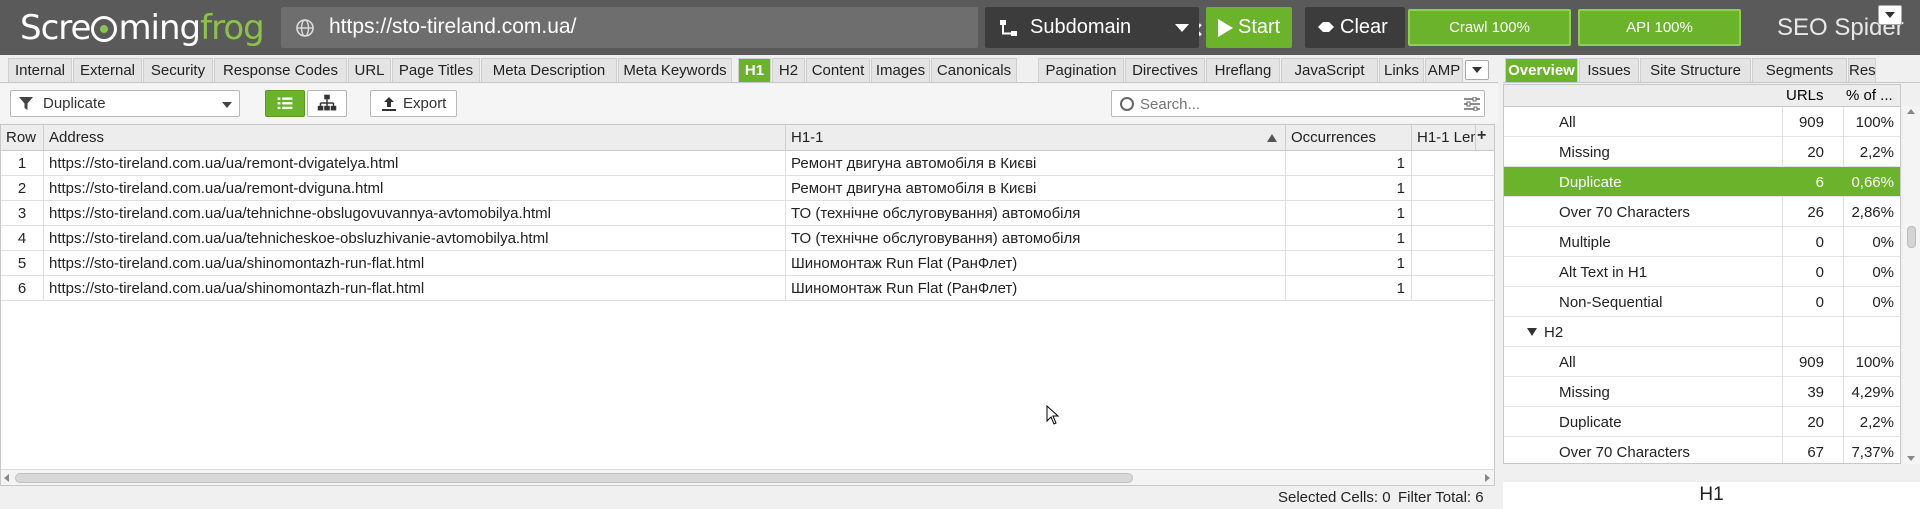 This screenshot has width=1920, height=509. Describe the element at coordinates (142, 28) in the screenshot. I see `logo: Scre mingfrog` at that location.